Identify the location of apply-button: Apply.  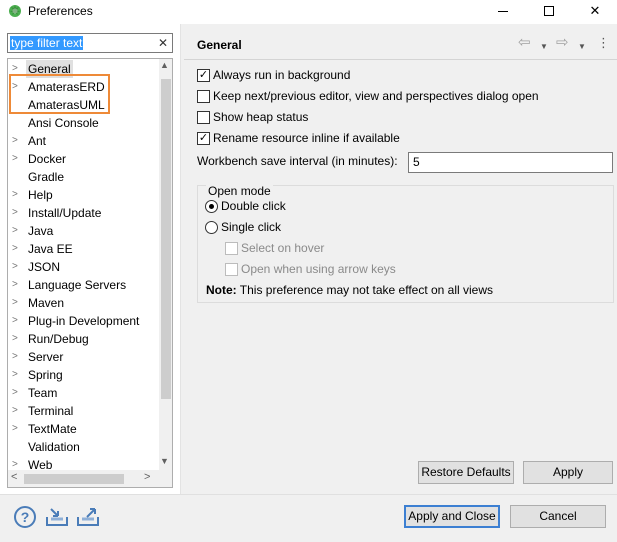
(568, 472).